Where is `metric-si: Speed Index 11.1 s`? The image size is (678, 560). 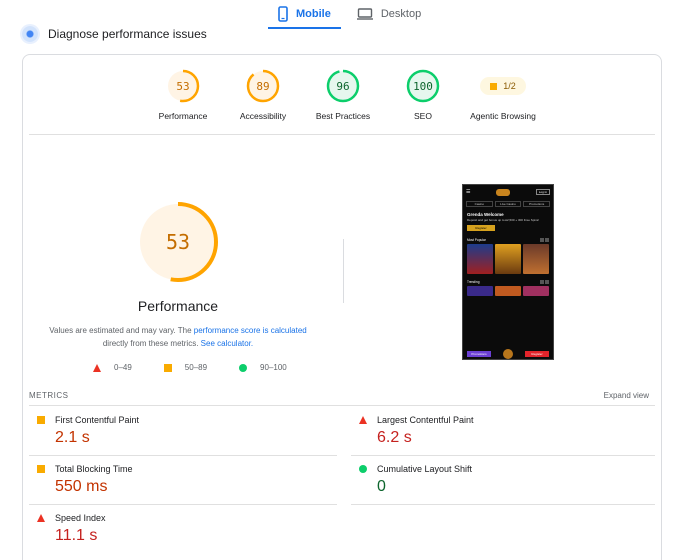 metric-si: Speed Index 11.1 s is located at coordinates (182, 529).